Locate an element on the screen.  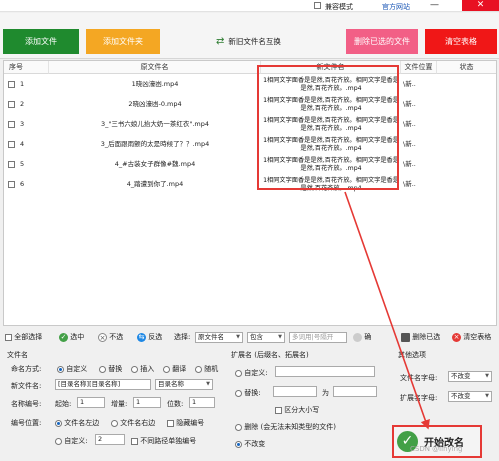
select-all-checkbox is located at coordinates (8, 337).